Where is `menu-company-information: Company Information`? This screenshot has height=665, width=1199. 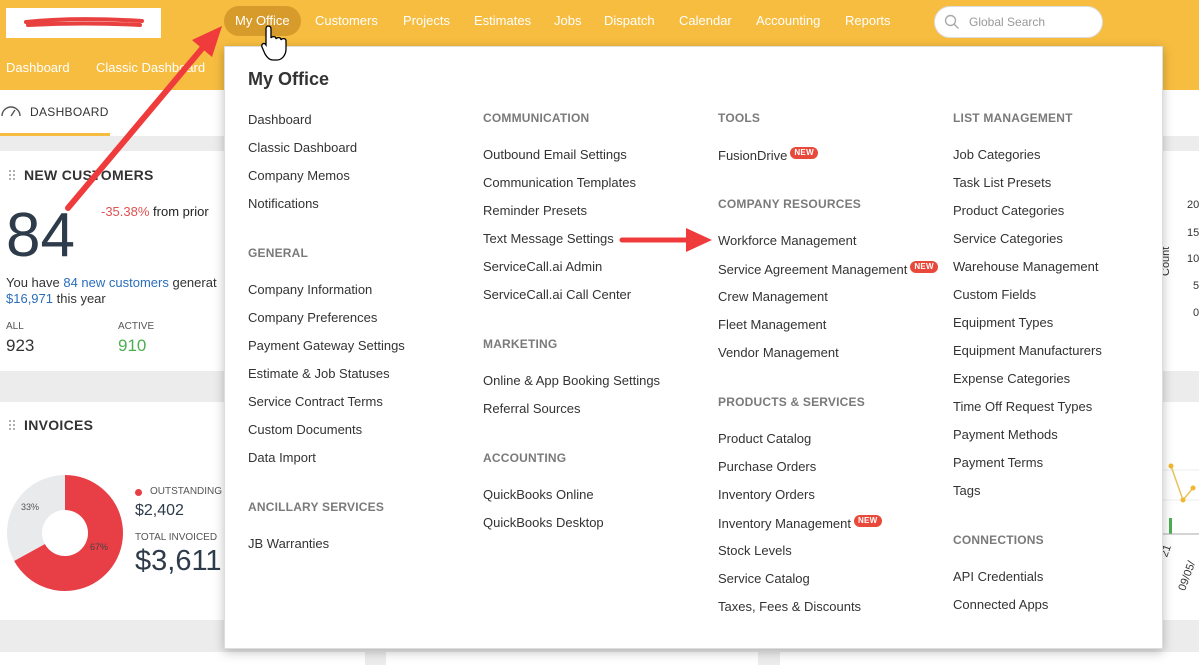 menu-company-information: Company Information is located at coordinates (310, 289).